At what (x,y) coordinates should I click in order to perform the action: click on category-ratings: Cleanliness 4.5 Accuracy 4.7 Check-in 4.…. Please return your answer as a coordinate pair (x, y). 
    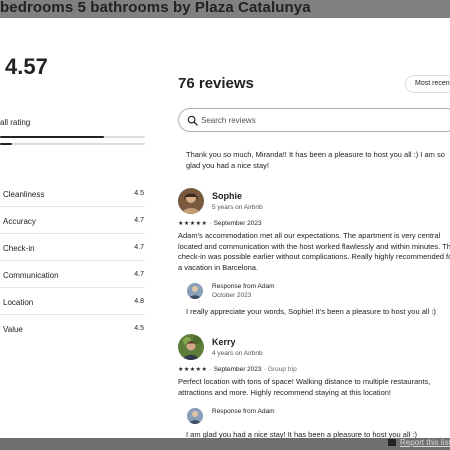
    Looking at the image, I should click on (72, 261).